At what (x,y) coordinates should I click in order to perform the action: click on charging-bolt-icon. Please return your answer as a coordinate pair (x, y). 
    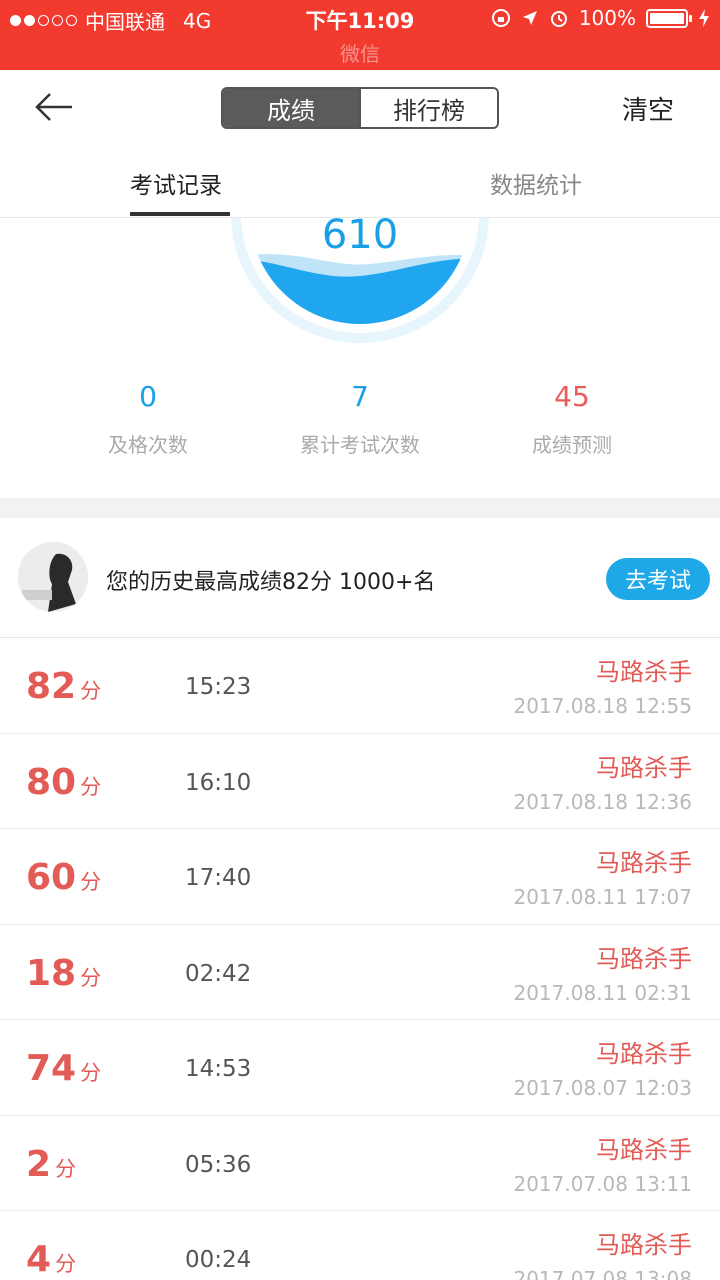
    Looking at the image, I should click on (704, 18).